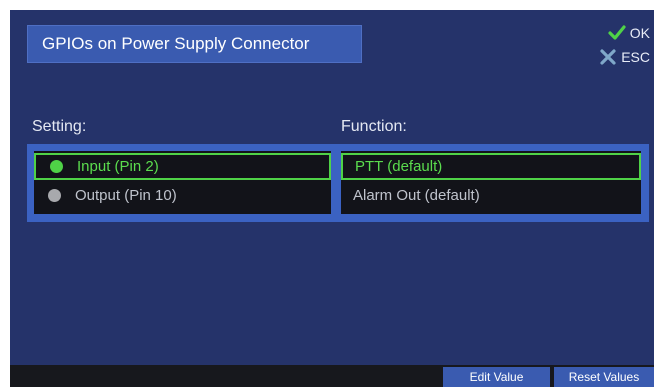 The width and height of the screenshot is (654, 387). What do you see at coordinates (617, 32) in the screenshot?
I see `checkmark-icon` at bounding box center [617, 32].